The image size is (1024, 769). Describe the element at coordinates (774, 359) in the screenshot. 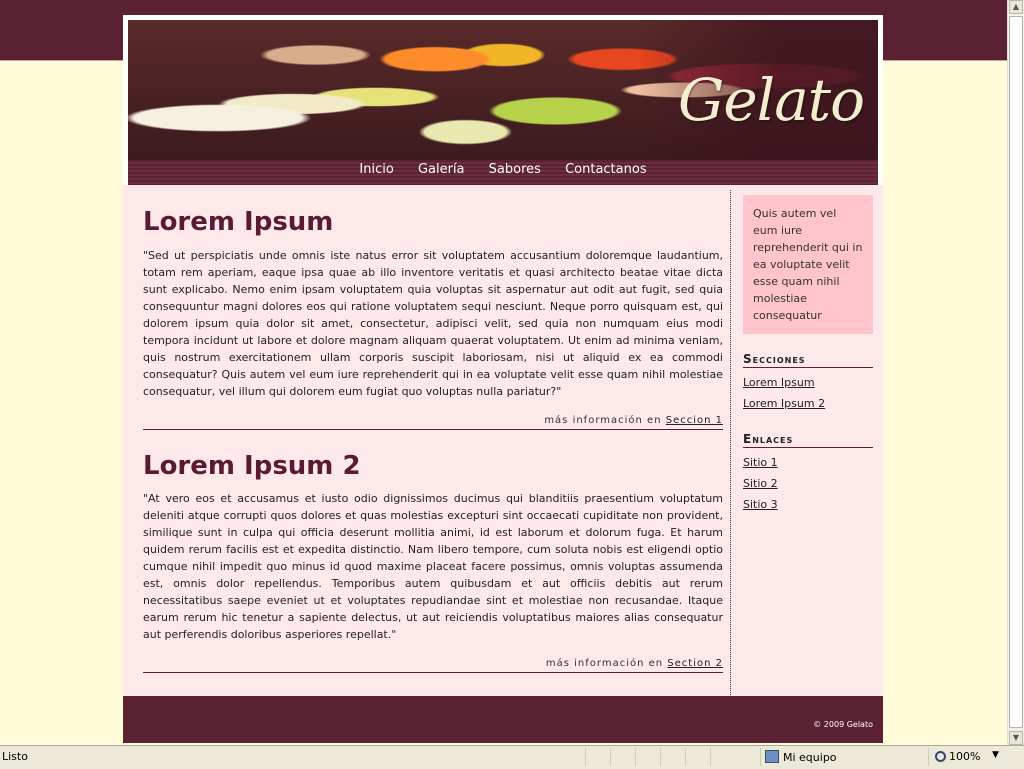

I see `sections-heading-text: Secciones` at that location.